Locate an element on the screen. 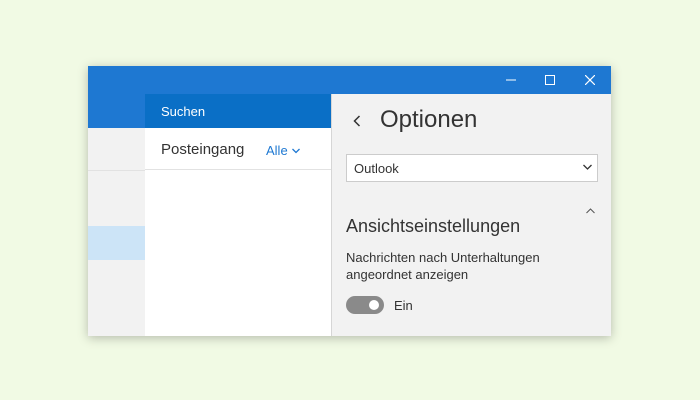  title-bar is located at coordinates (349, 80).